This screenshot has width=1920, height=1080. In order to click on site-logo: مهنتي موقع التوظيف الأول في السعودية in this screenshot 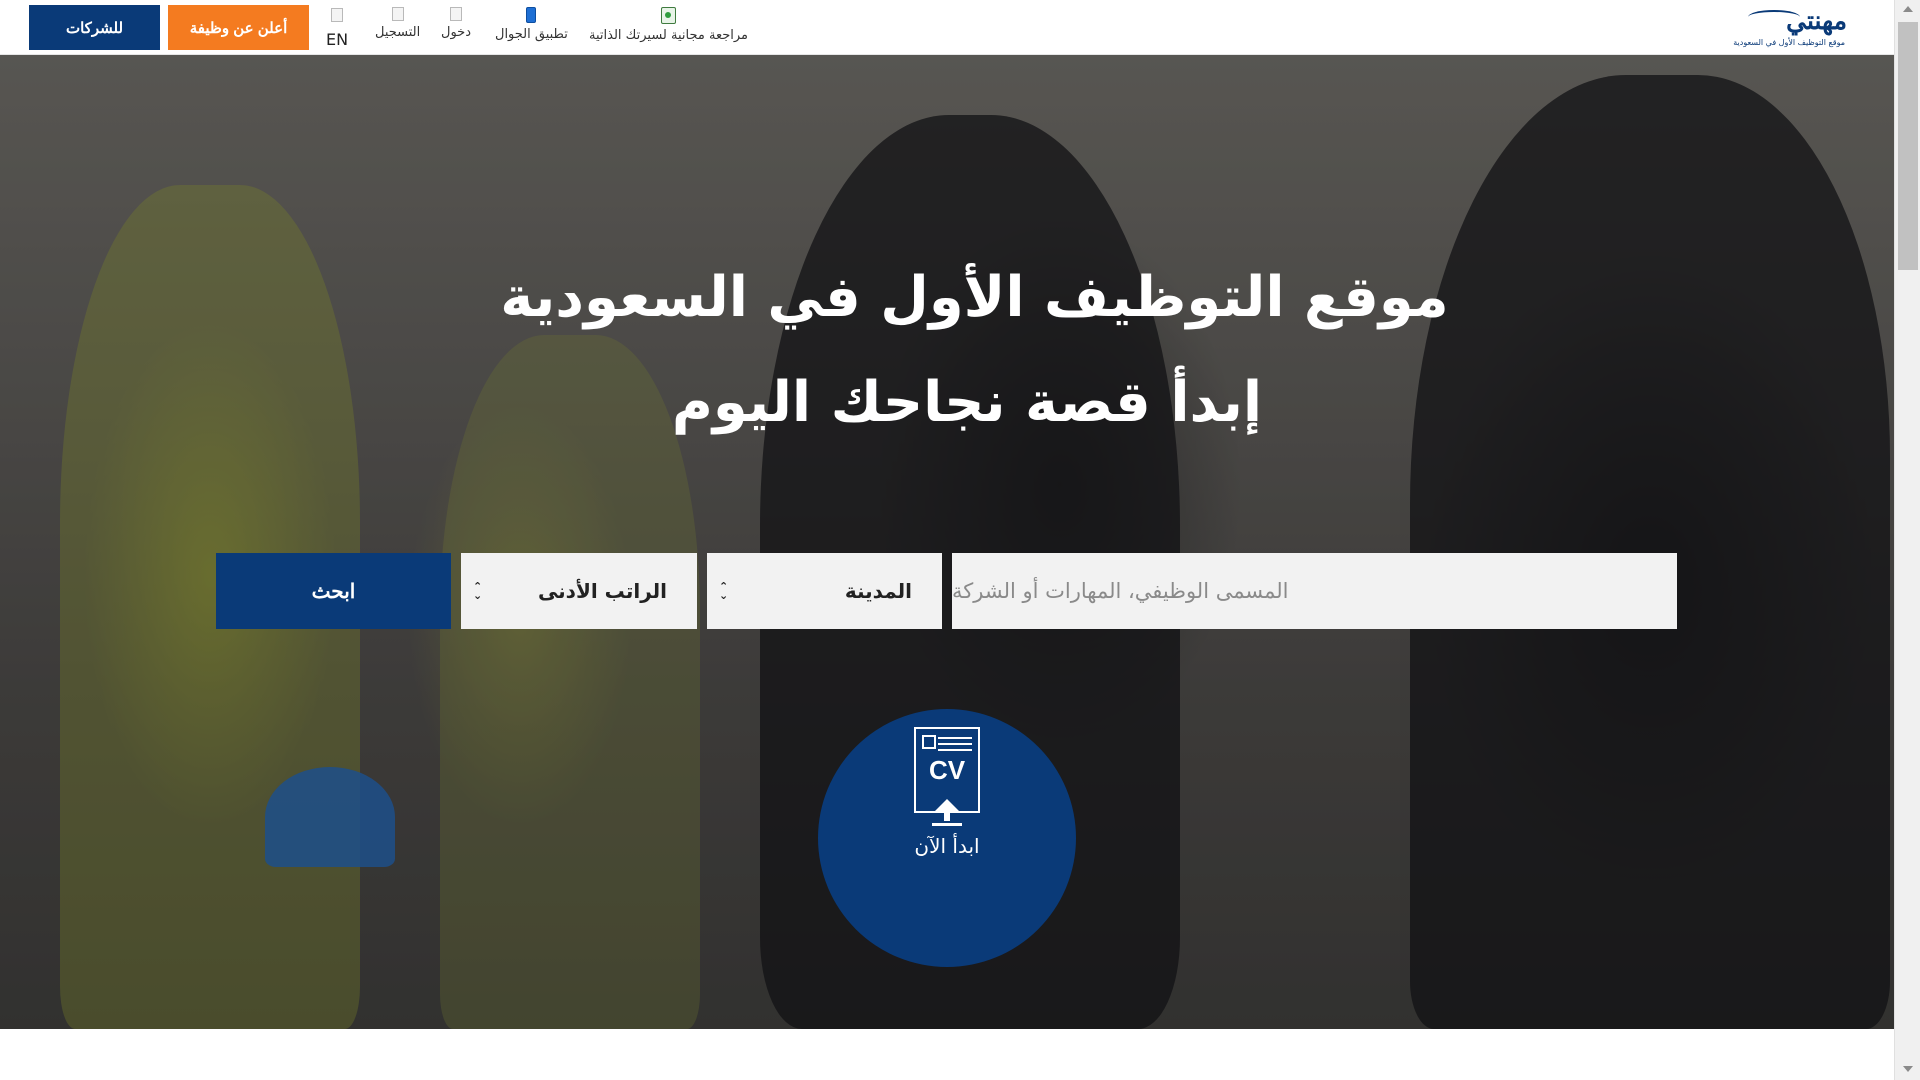, I will do `click(1779, 28)`.